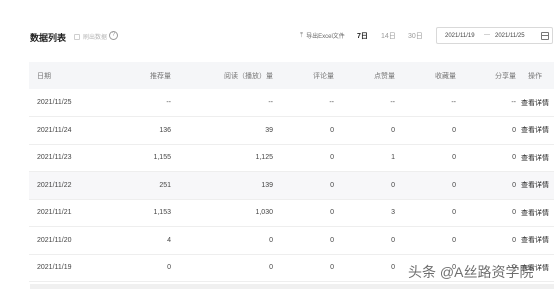  Describe the element at coordinates (453, 102) in the screenshot. I see `favorite-cell: --` at that location.